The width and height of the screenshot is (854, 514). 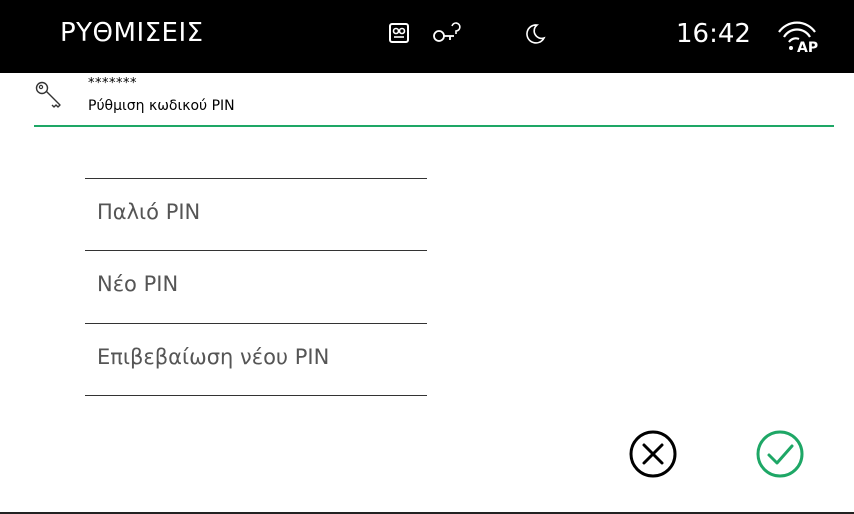 I want to click on intercom-icon, so click(x=399, y=35).